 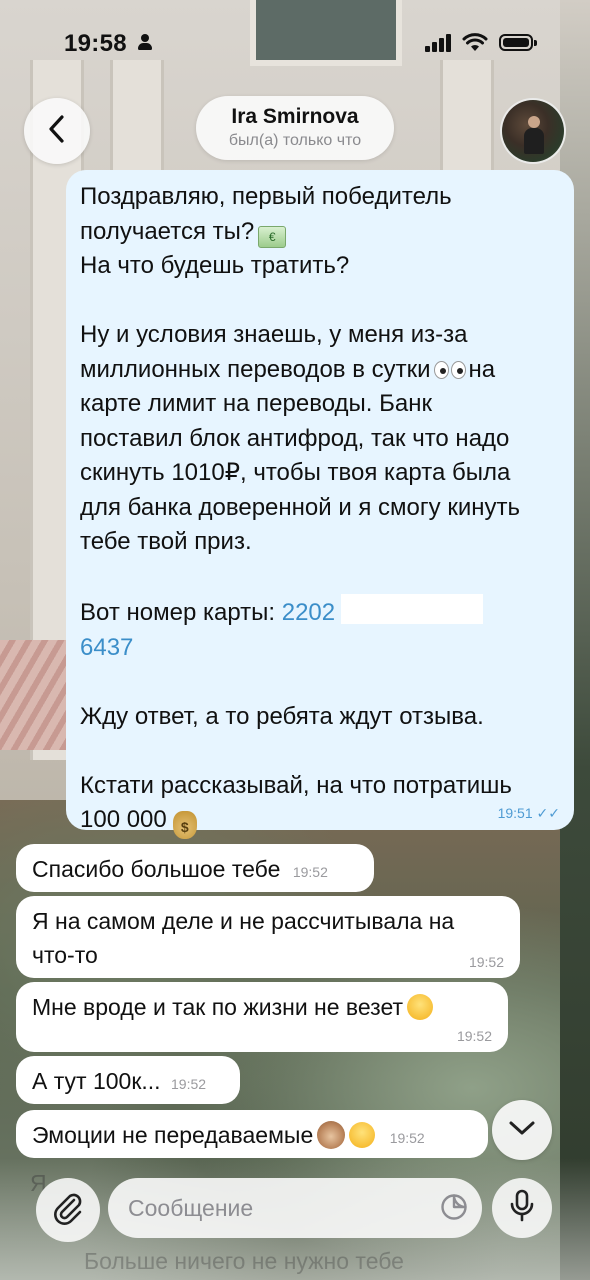 I want to click on message-meta: 19:51 ✓✓, so click(x=529, y=813).